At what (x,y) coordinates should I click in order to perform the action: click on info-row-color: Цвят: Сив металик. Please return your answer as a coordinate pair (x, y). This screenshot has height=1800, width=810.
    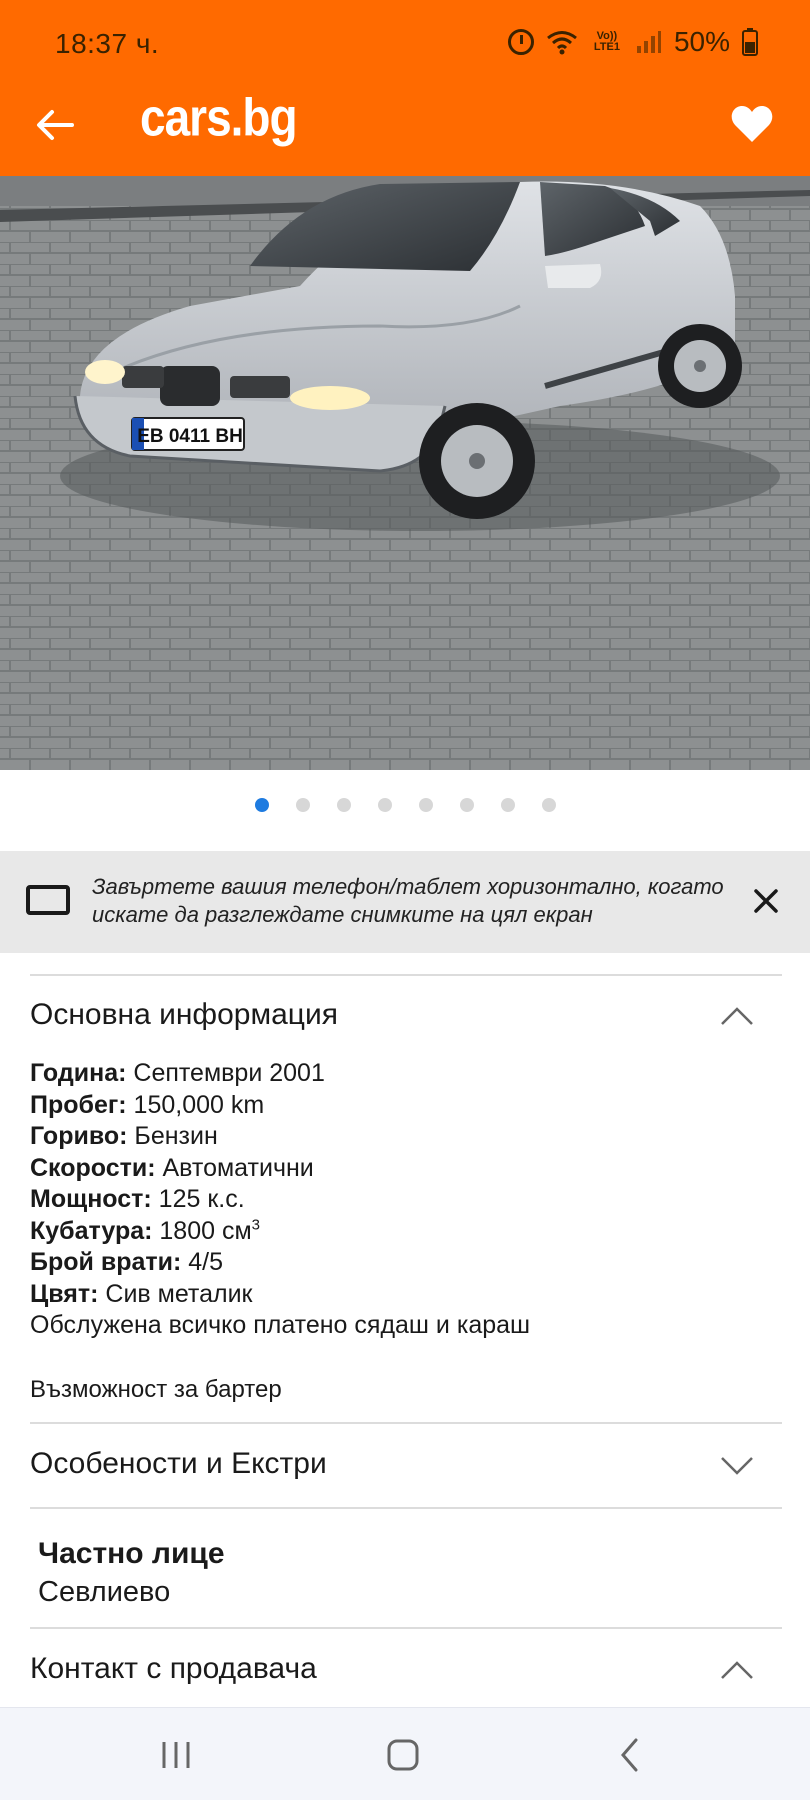
    Looking at the image, I should click on (141, 1293).